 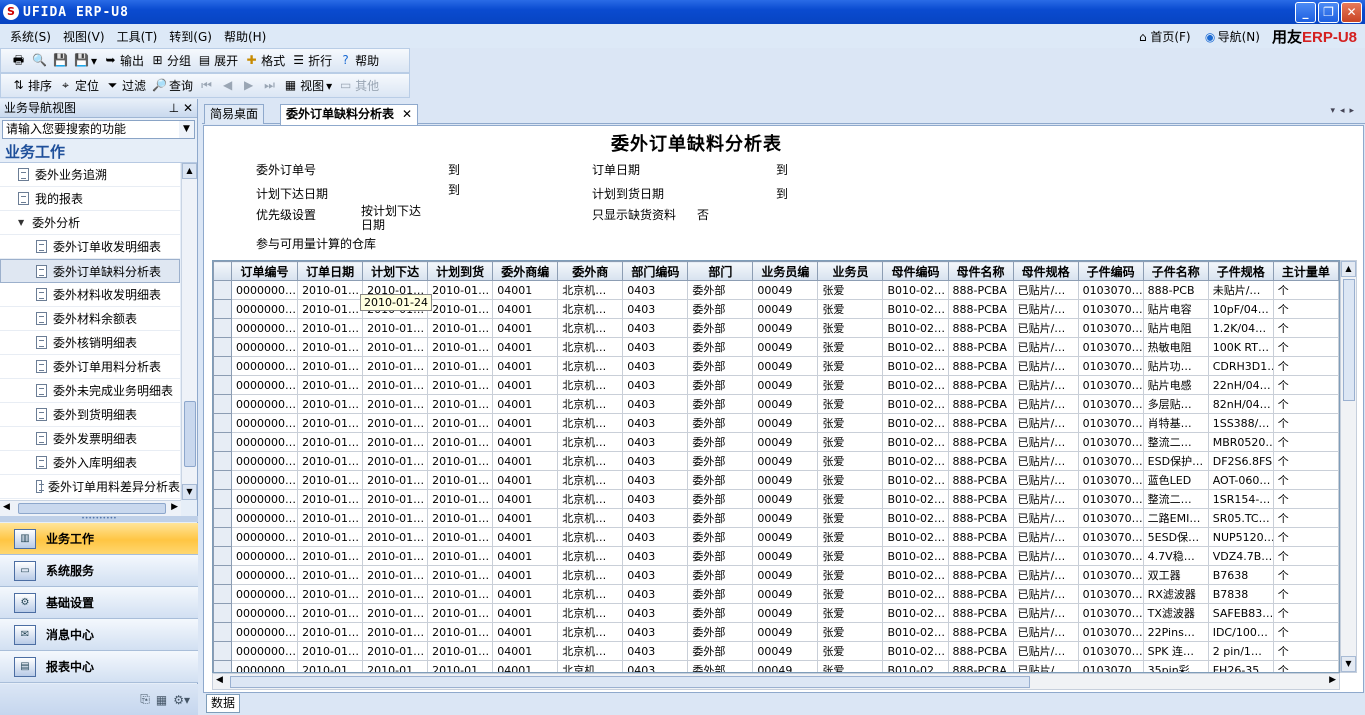 What do you see at coordinates (99, 603) in the screenshot?
I see `section-basic-settings: ⚙ 基础设置` at bounding box center [99, 603].